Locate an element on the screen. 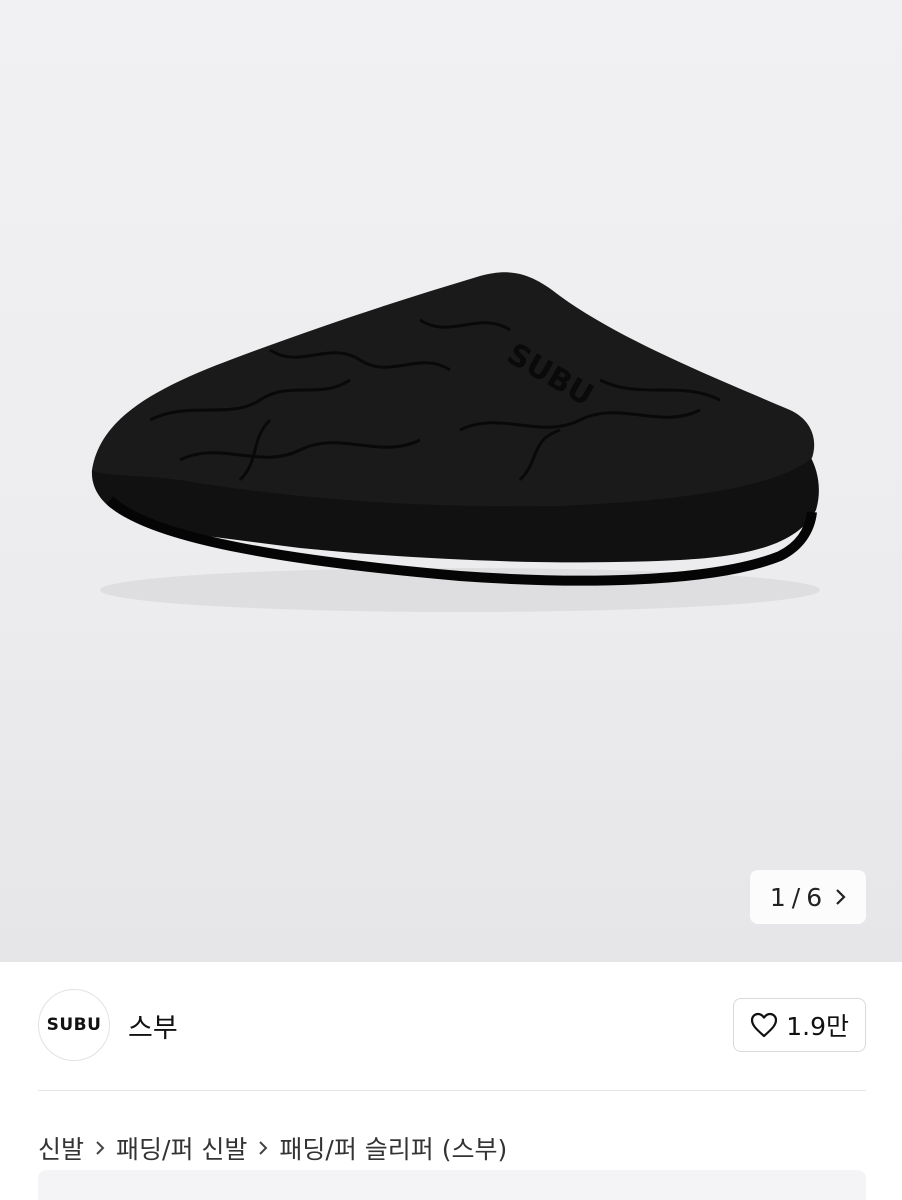 This screenshot has height=1200, width=902. breadcrumb-item-shoes: 신발 is located at coordinates (61, 1148).